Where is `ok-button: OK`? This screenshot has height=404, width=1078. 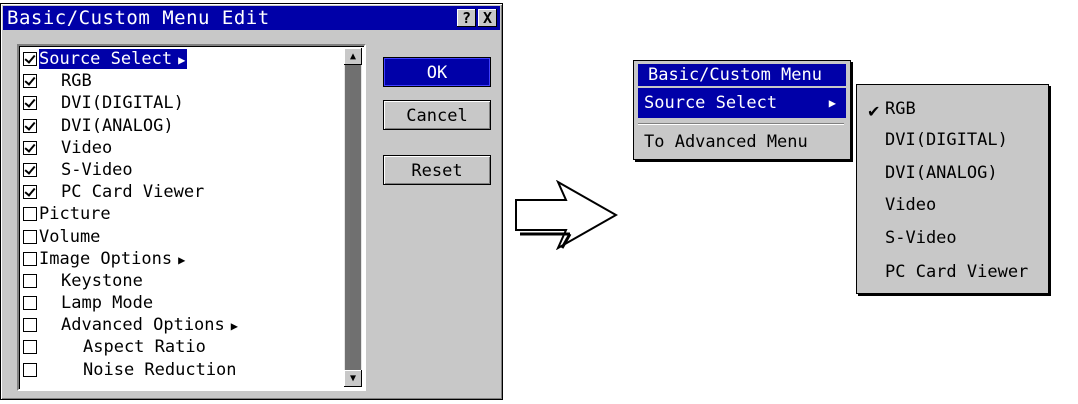 ok-button: OK is located at coordinates (437, 72).